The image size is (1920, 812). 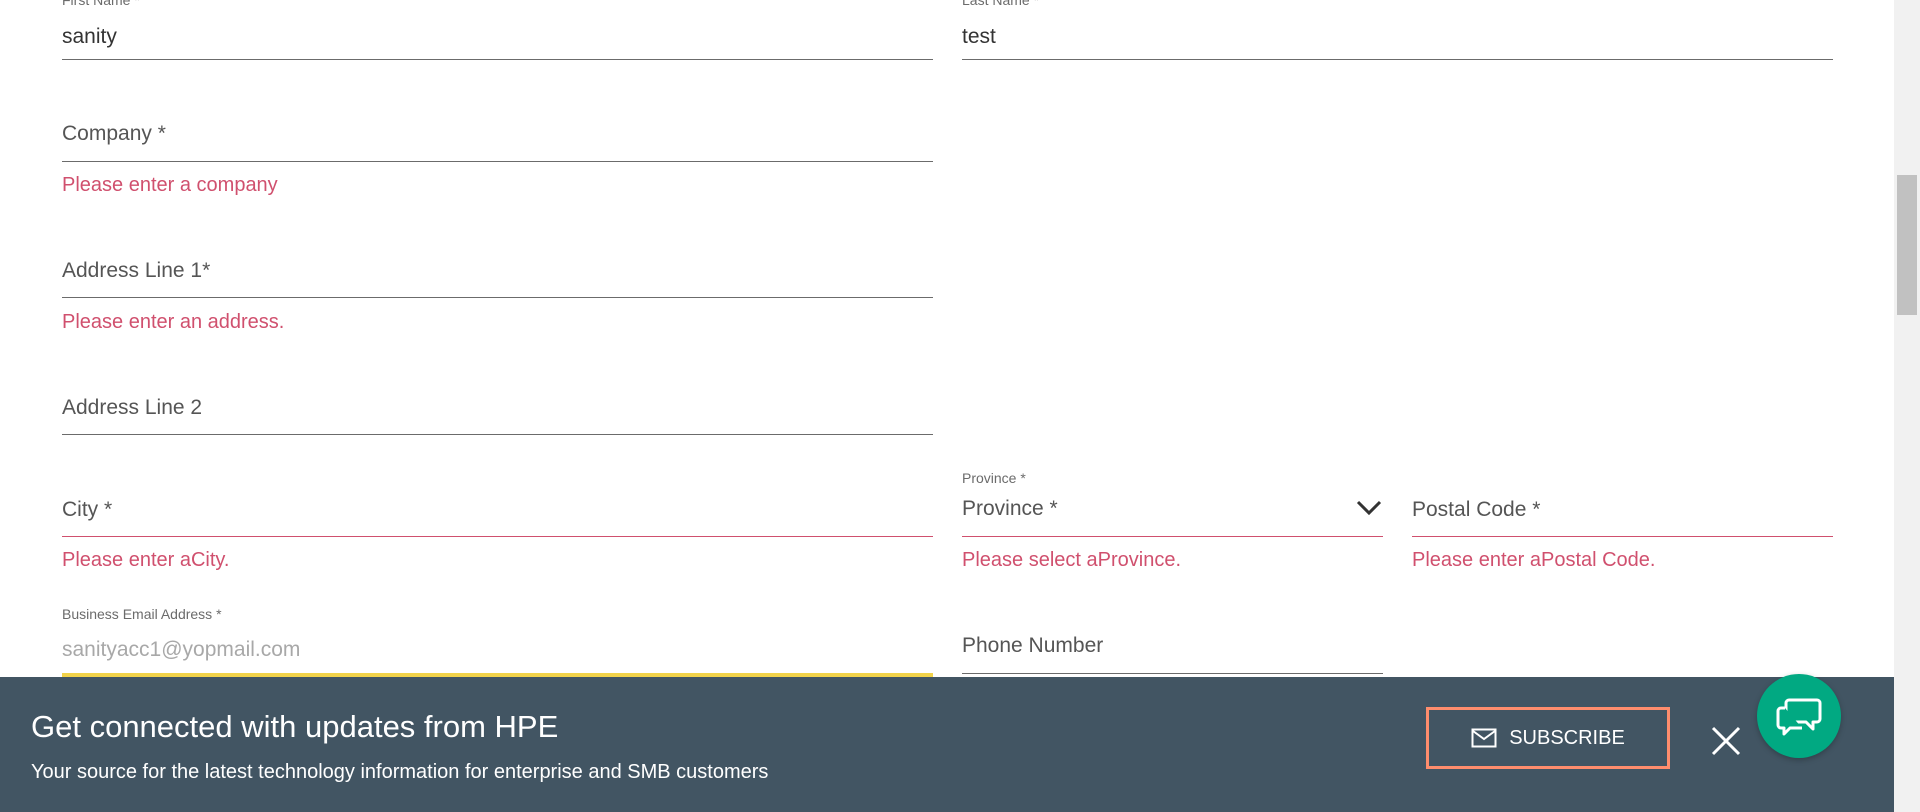 I want to click on first-name-field: First Name * sanity, so click(x=497, y=31).